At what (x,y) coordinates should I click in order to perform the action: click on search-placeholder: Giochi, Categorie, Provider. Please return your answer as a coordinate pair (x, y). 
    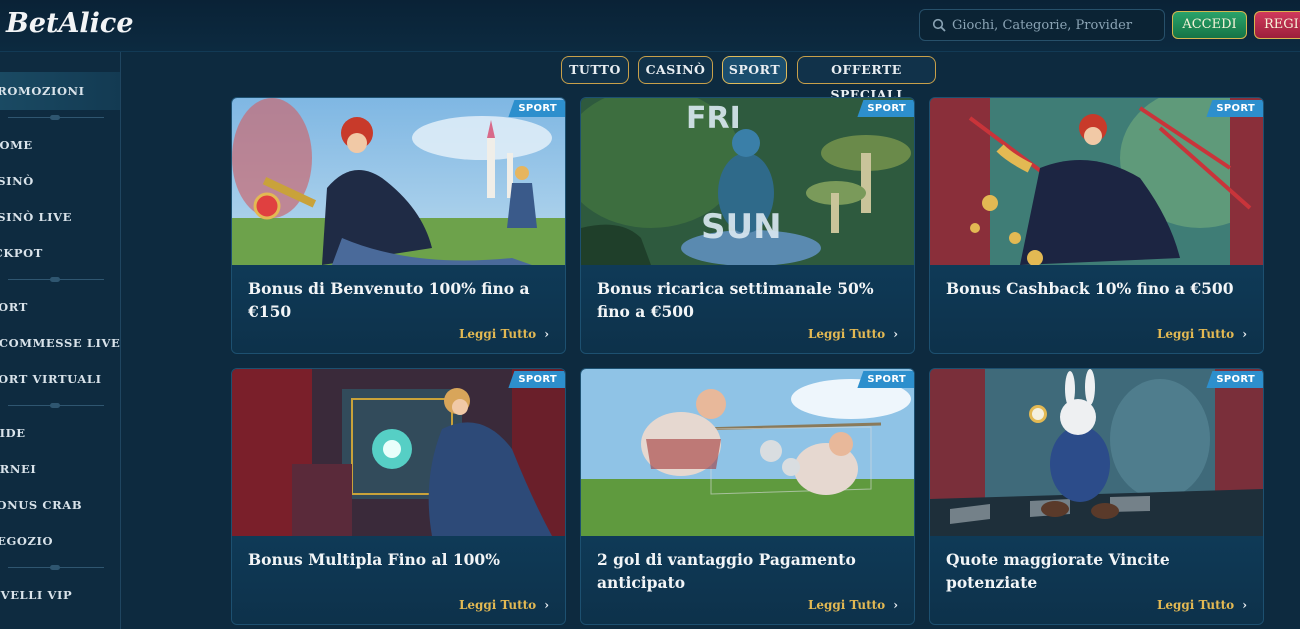
    Looking at the image, I should click on (1042, 25).